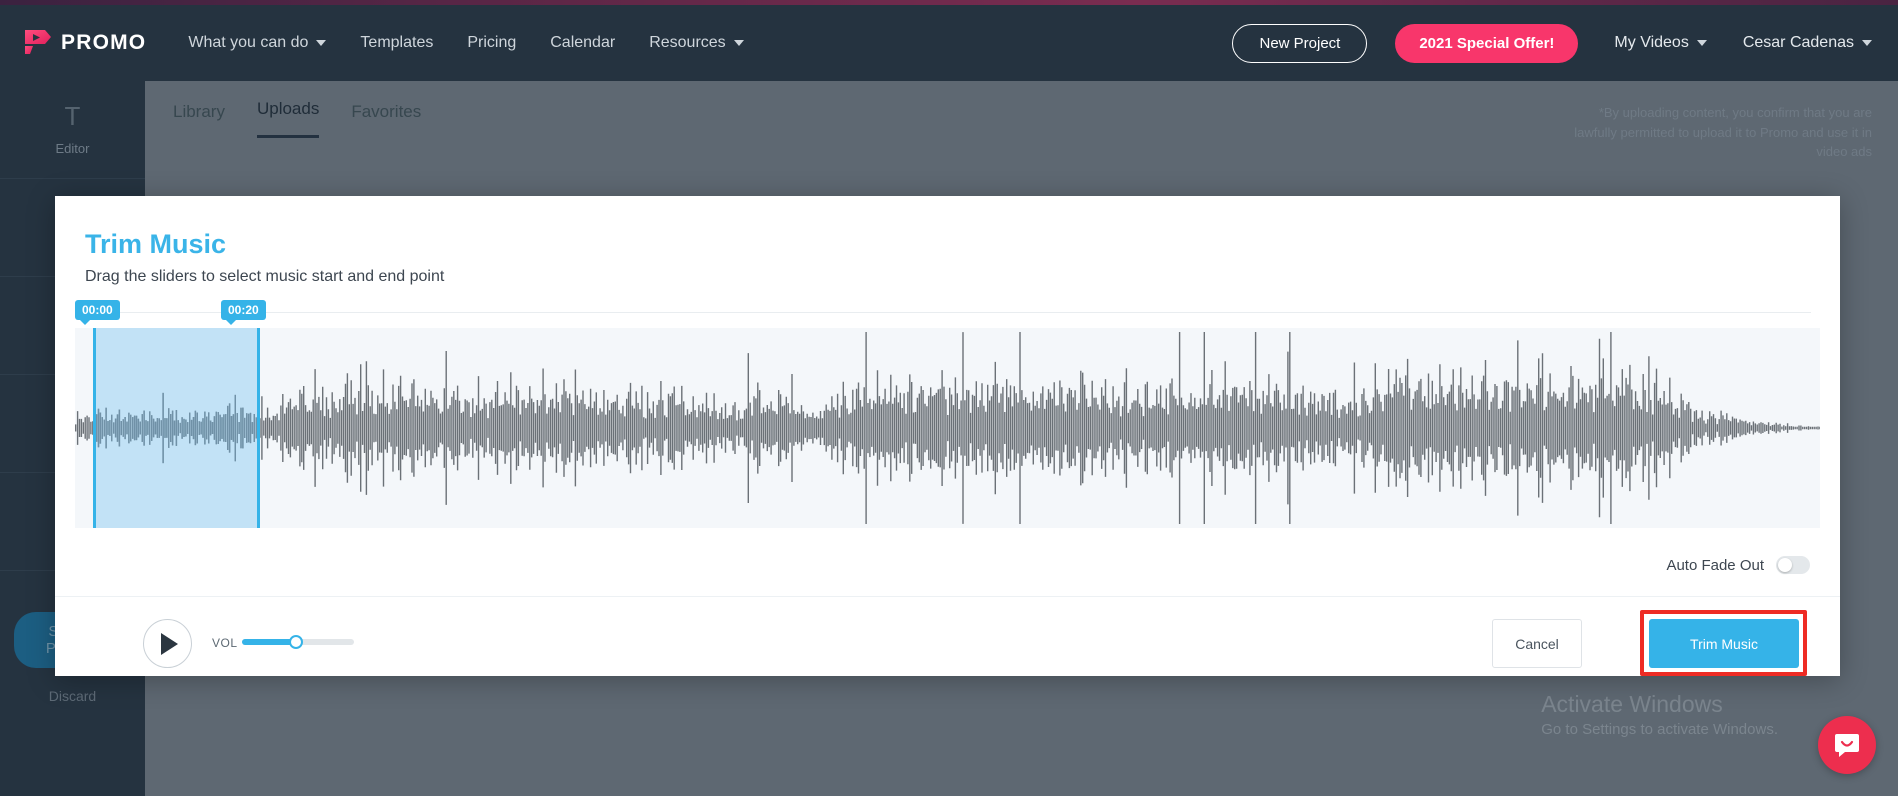  I want to click on trim-music-button: Trim Music, so click(1724, 643).